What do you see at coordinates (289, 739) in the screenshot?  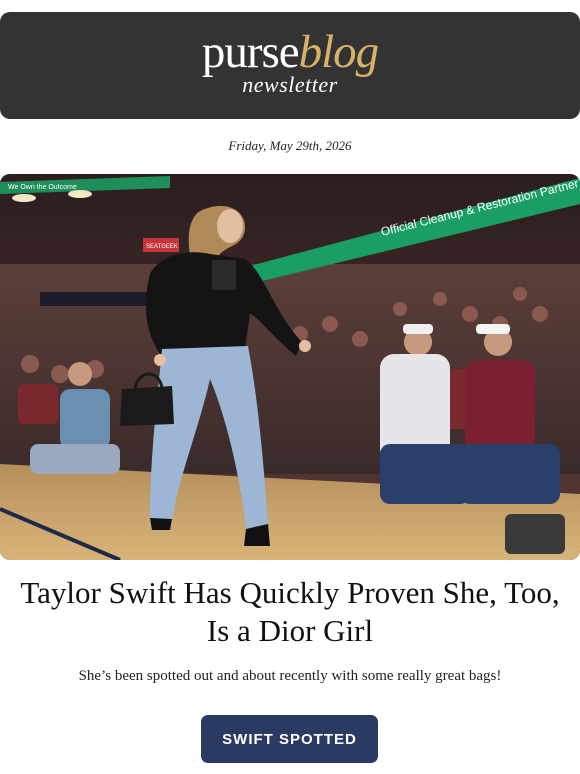 I see `swift-spotted-button: SWIFT SPOTTED` at bounding box center [289, 739].